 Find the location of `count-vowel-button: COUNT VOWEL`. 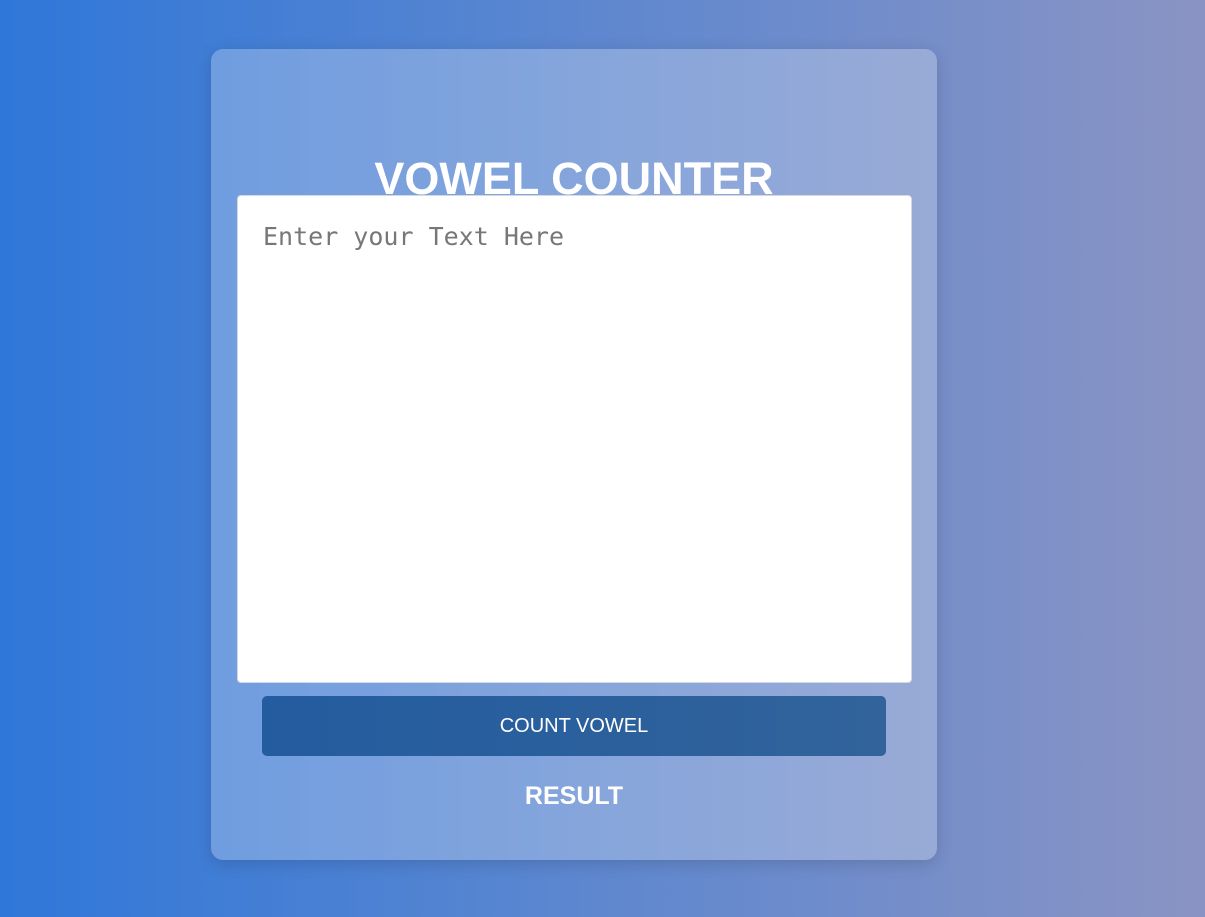

count-vowel-button: COUNT VOWEL is located at coordinates (574, 726).